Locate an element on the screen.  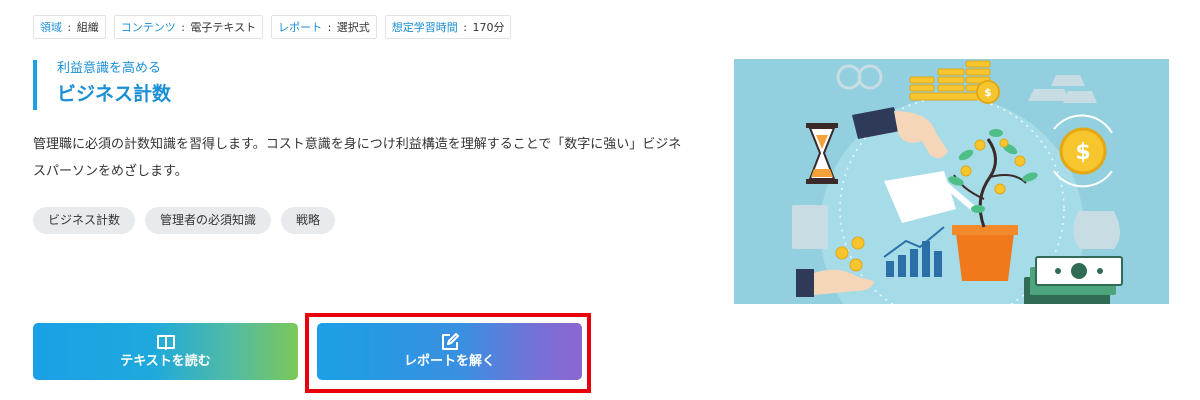
meta-tag-value: 電子テキスト is located at coordinates (223, 27).